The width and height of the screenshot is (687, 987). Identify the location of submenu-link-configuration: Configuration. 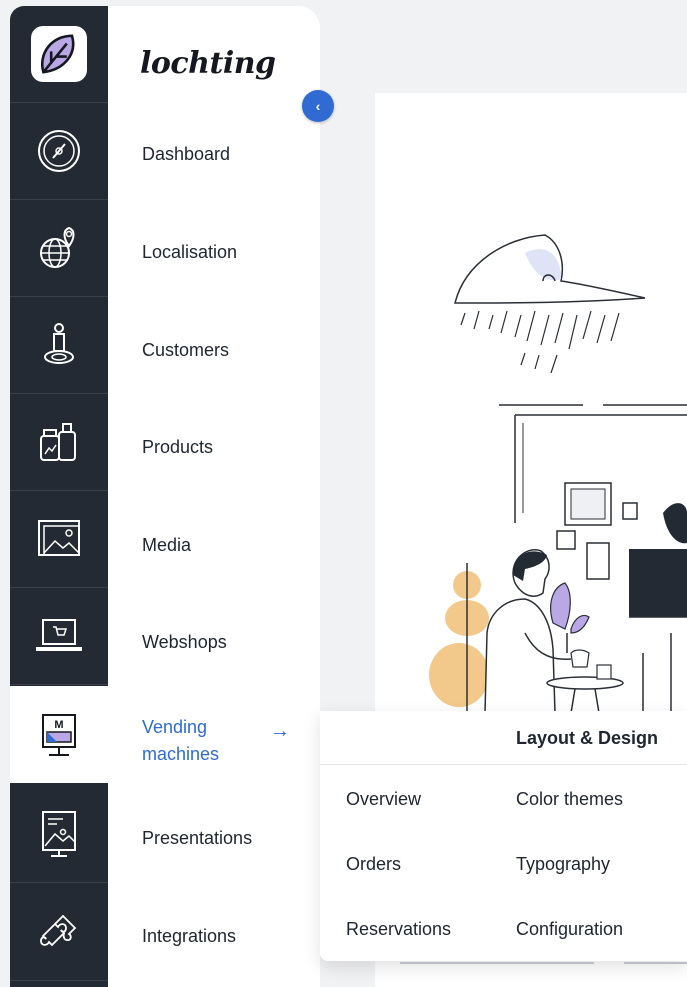
(569, 929).